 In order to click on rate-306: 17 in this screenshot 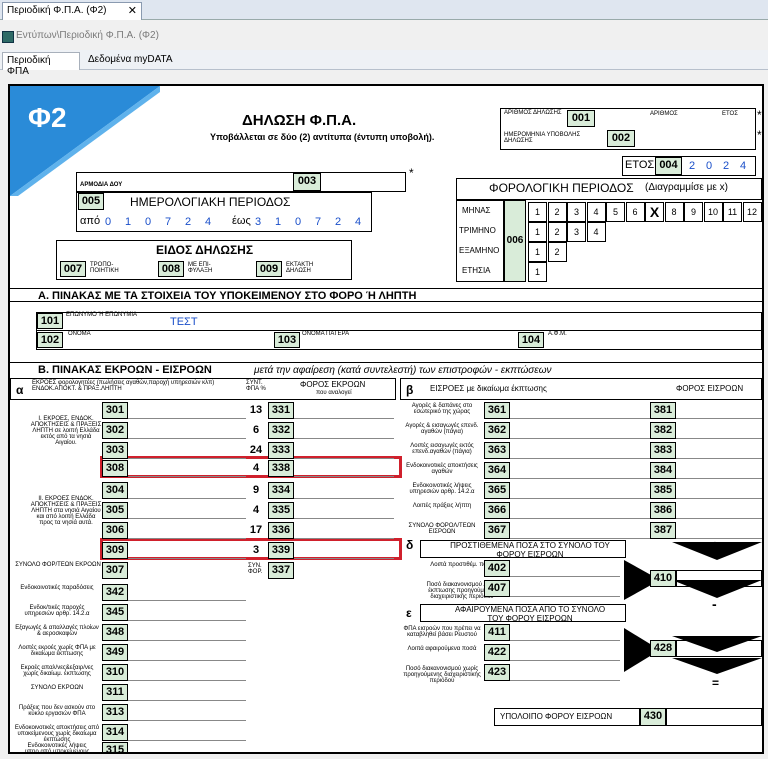, I will do `click(256, 530)`.